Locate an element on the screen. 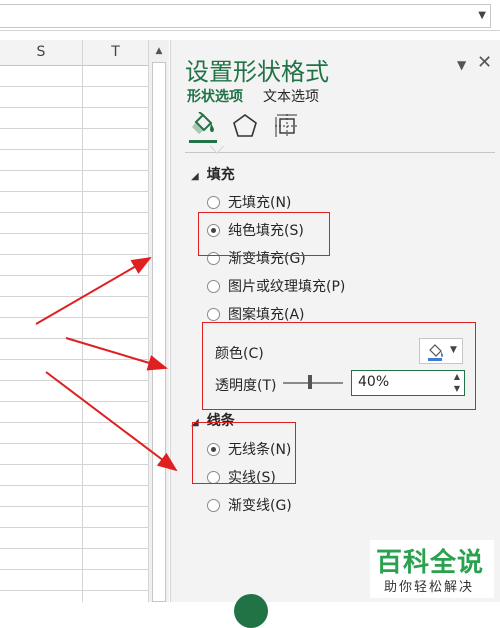  formula-bar: ▼ is located at coordinates (250, 15).